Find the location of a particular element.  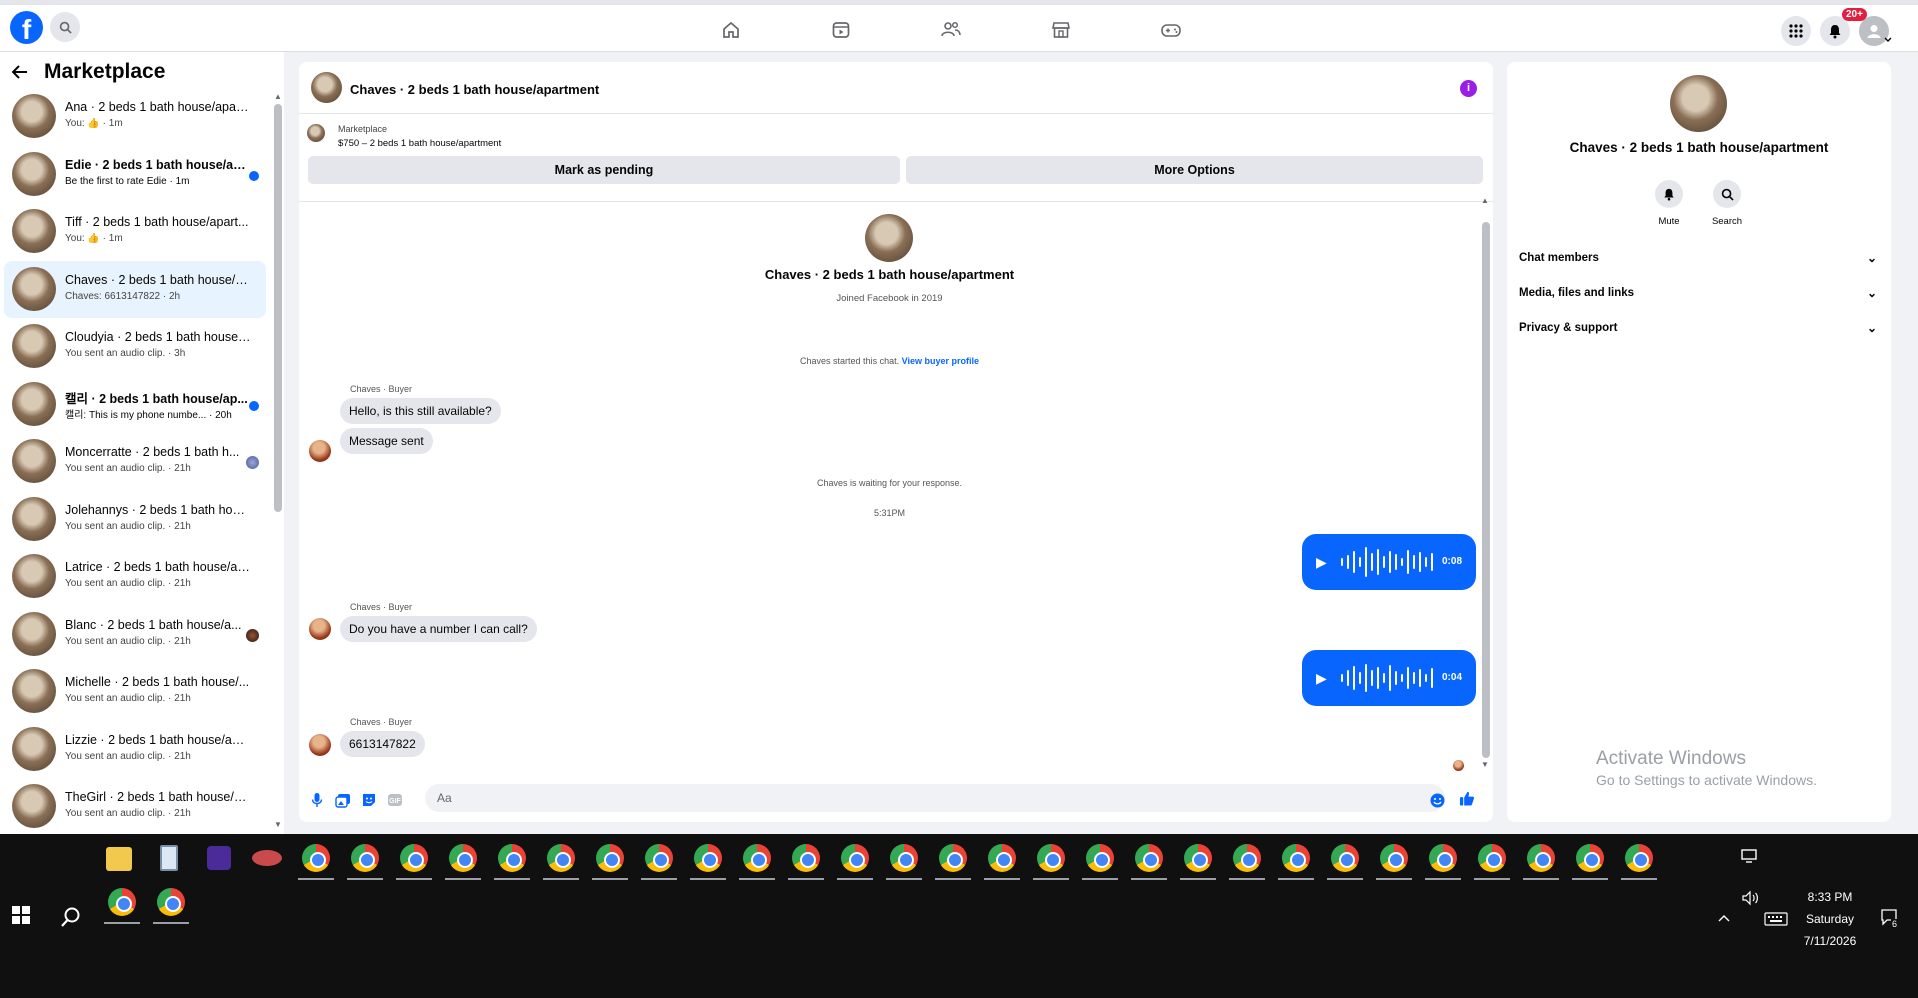

sticker-button is located at coordinates (369, 800).